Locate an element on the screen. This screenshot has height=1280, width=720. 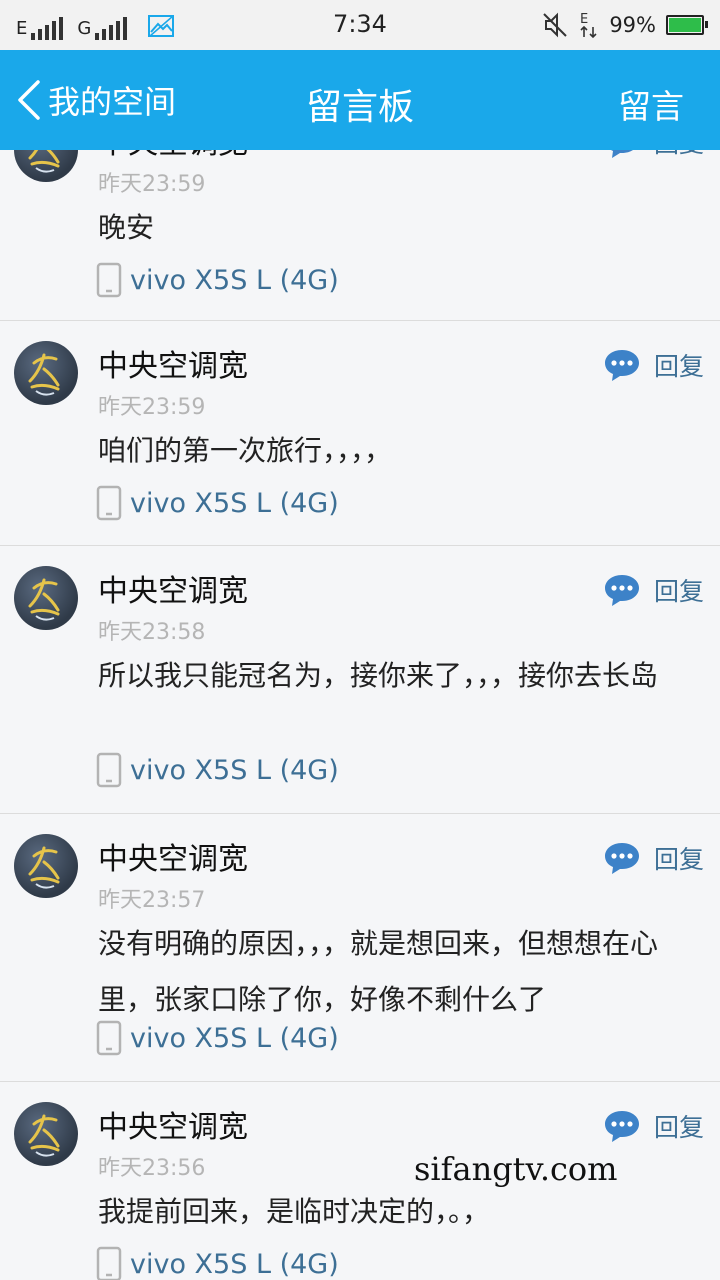
data-transfer-icon: E is located at coordinates (588, 25).